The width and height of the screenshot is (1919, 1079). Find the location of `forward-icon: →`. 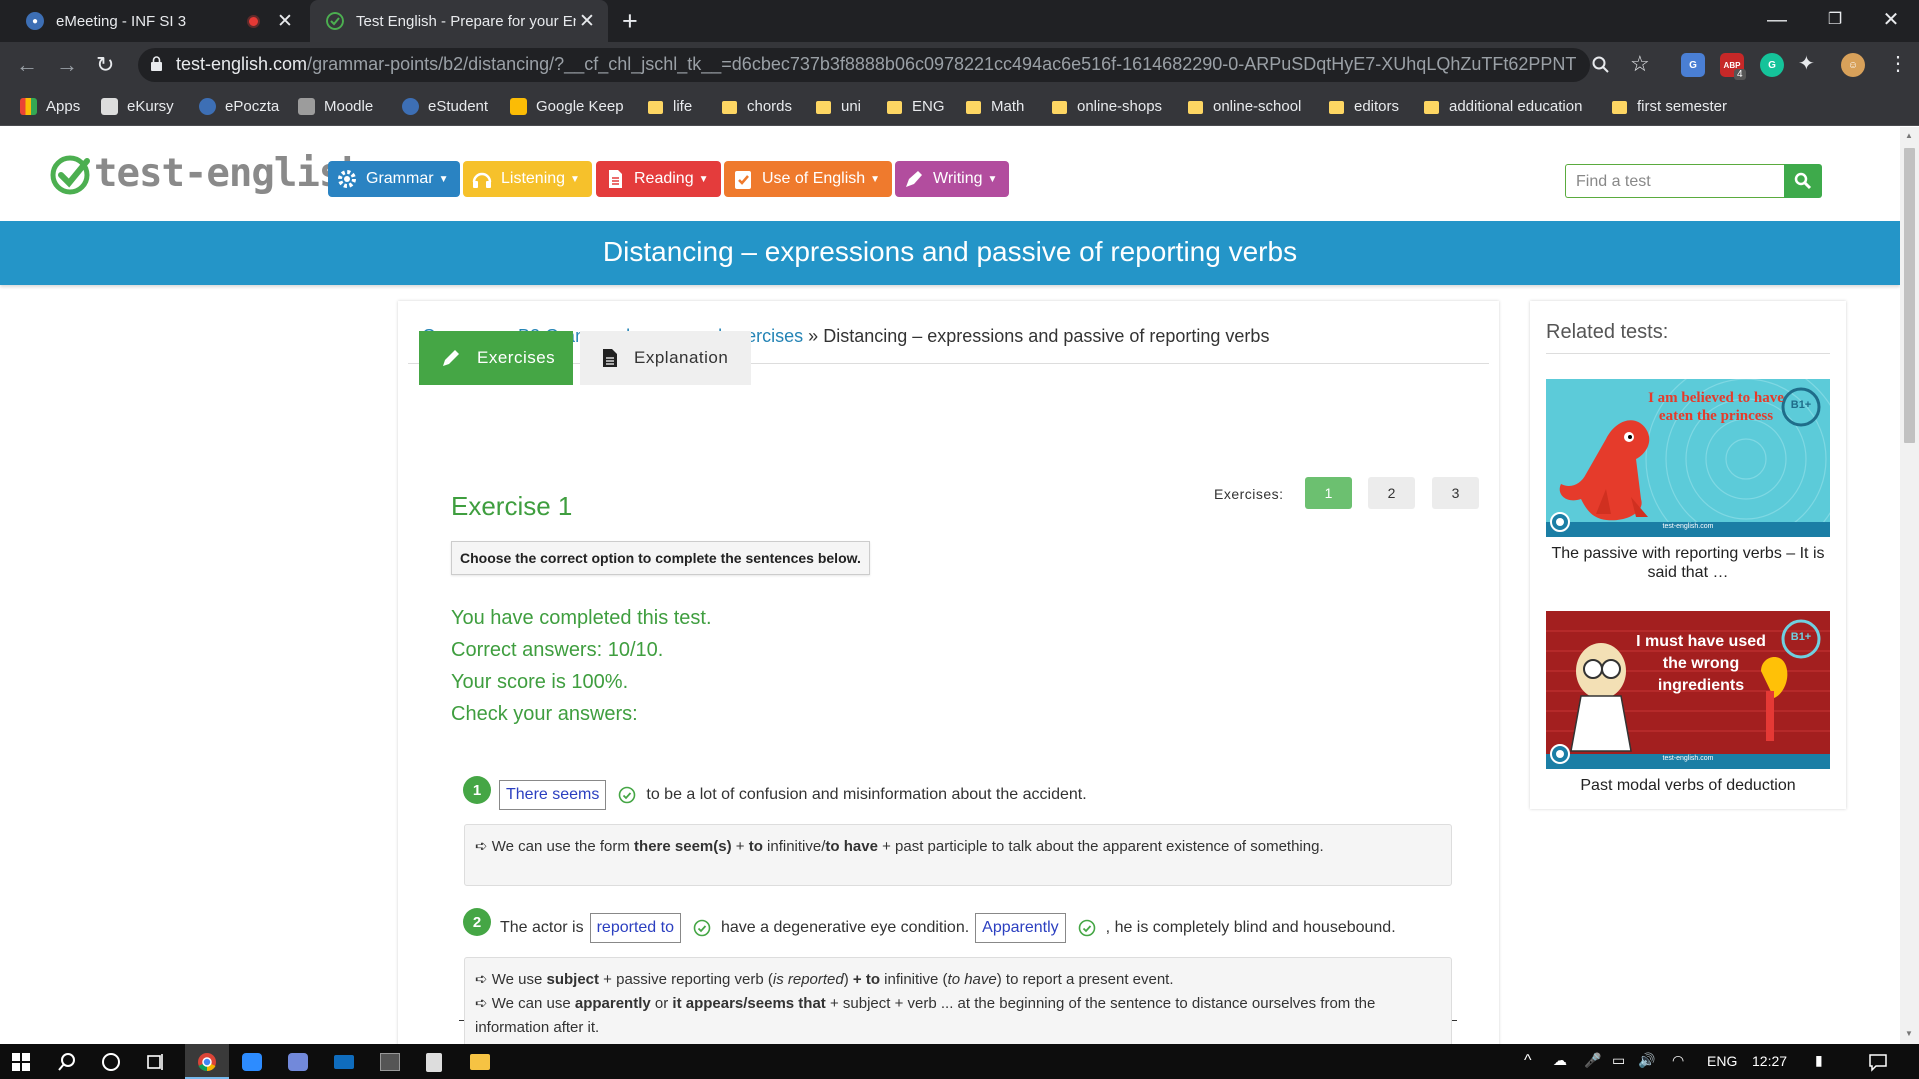

forward-icon: → is located at coordinates (67, 65).